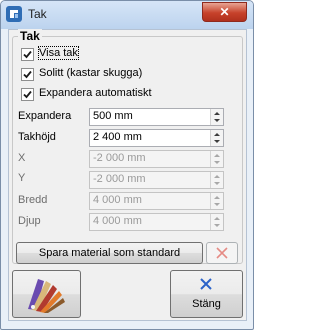 The height and width of the screenshot is (330, 320). What do you see at coordinates (30, 36) in the screenshot?
I see `group-title: Tak` at bounding box center [30, 36].